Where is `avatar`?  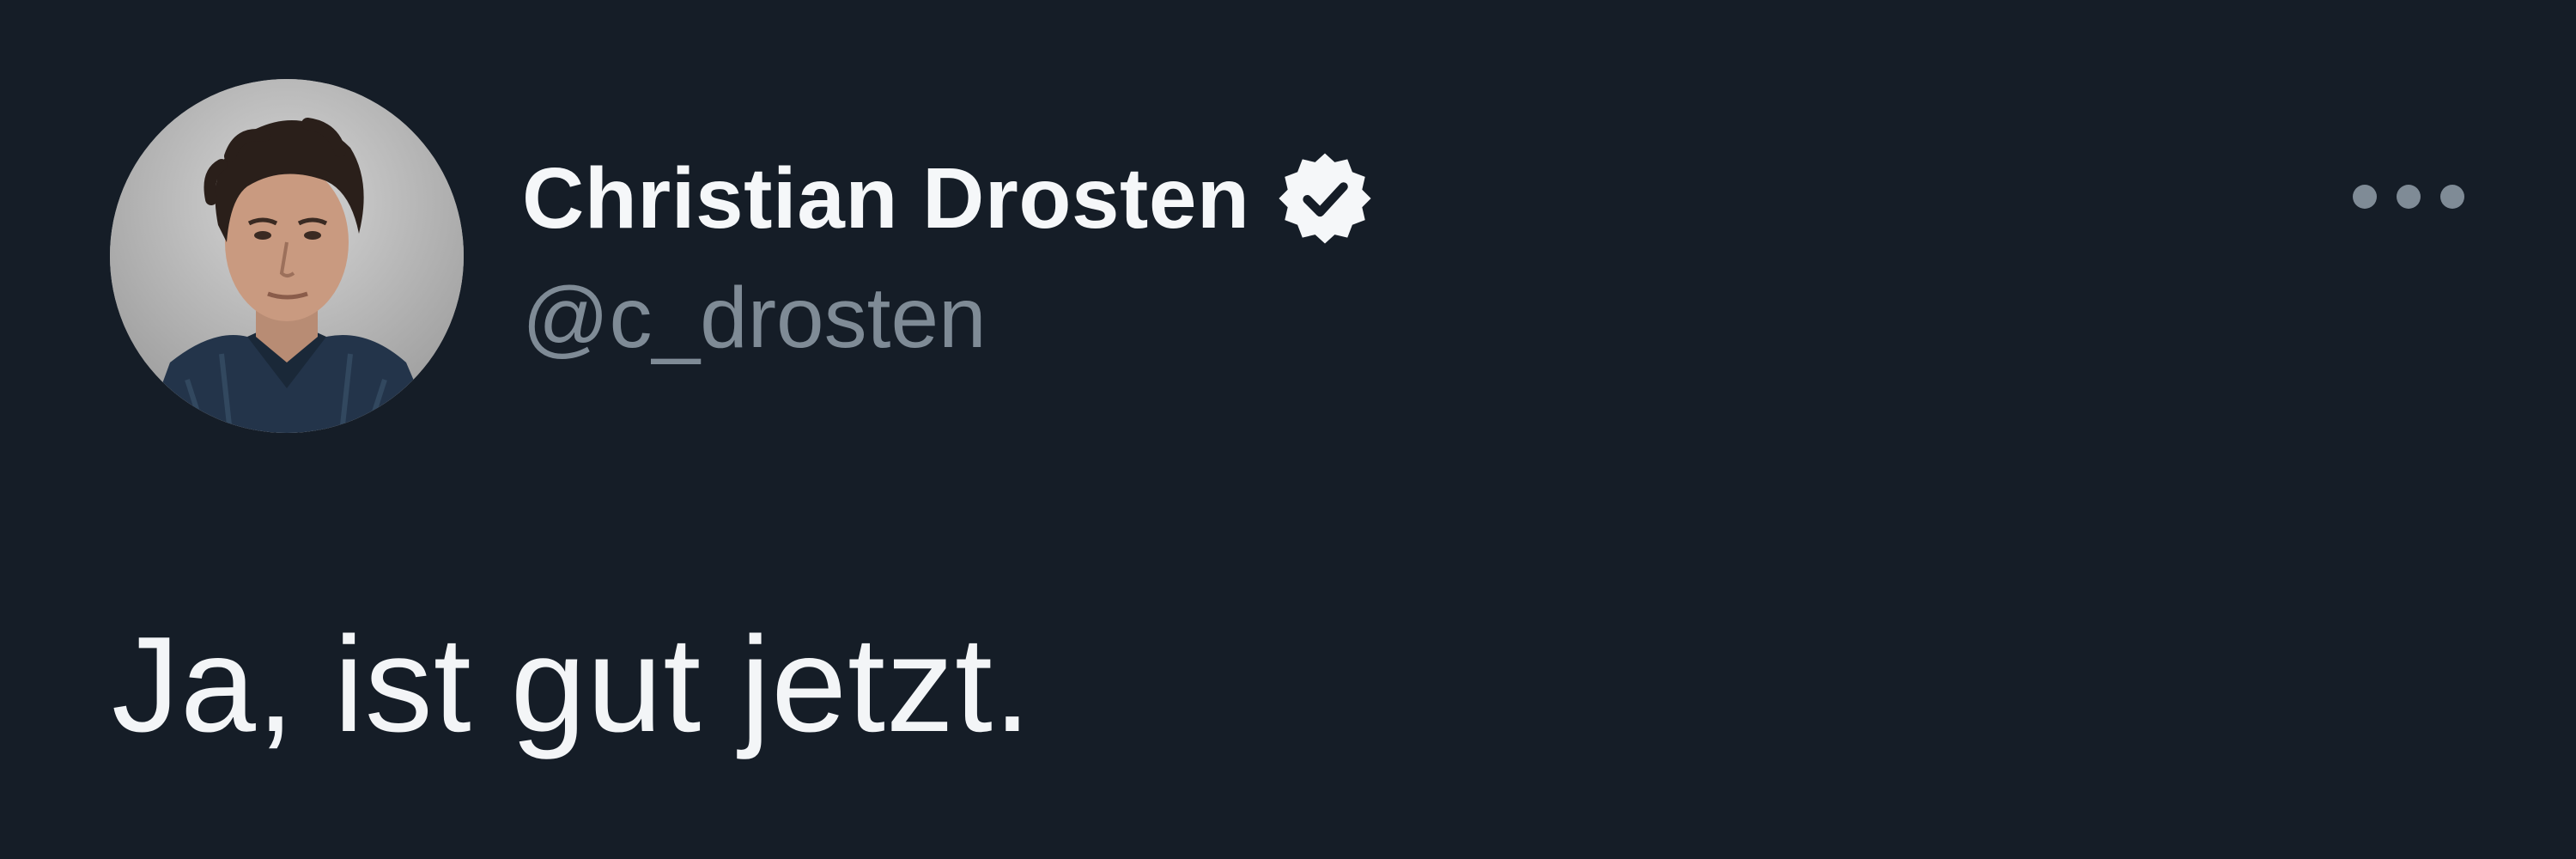
avatar is located at coordinates (287, 256).